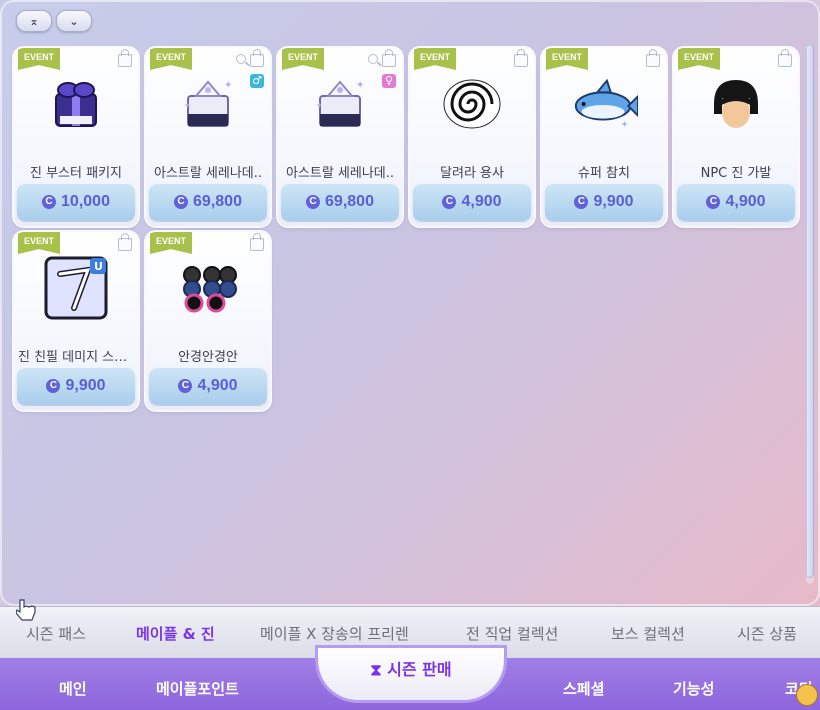 The width and height of the screenshot is (820, 710). Describe the element at coordinates (376, 669) in the screenshot. I see `hourglass-icon: ⧗` at that location.